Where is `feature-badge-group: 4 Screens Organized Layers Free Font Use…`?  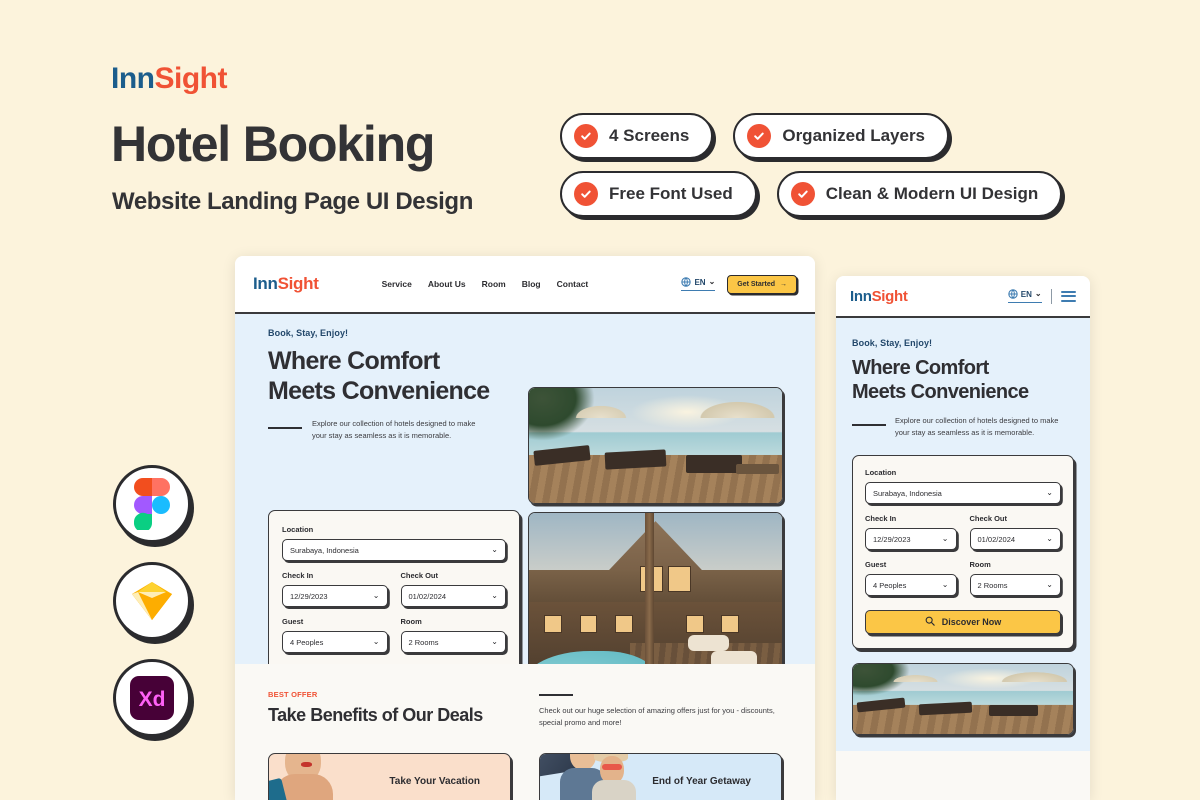 feature-badge-group: 4 Screens Organized Layers Free Font Use… is located at coordinates (830, 171).